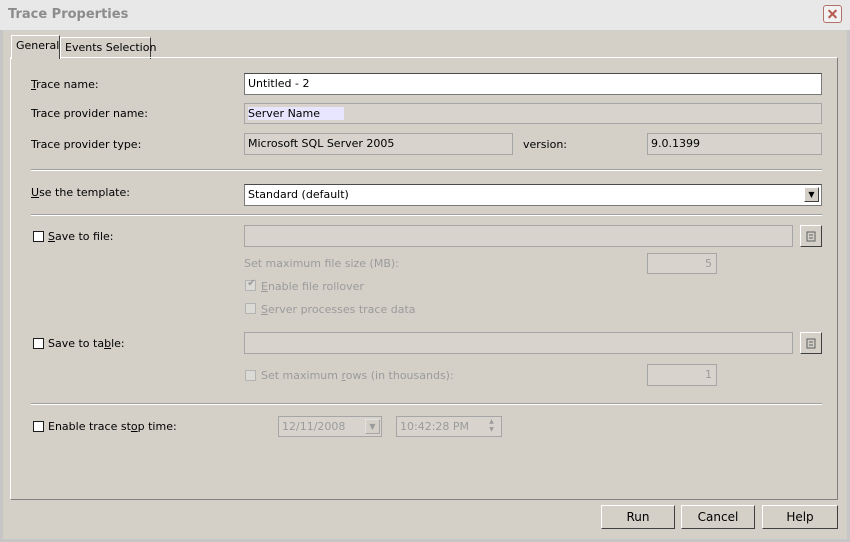  I want to click on version-label: version:, so click(545, 144).